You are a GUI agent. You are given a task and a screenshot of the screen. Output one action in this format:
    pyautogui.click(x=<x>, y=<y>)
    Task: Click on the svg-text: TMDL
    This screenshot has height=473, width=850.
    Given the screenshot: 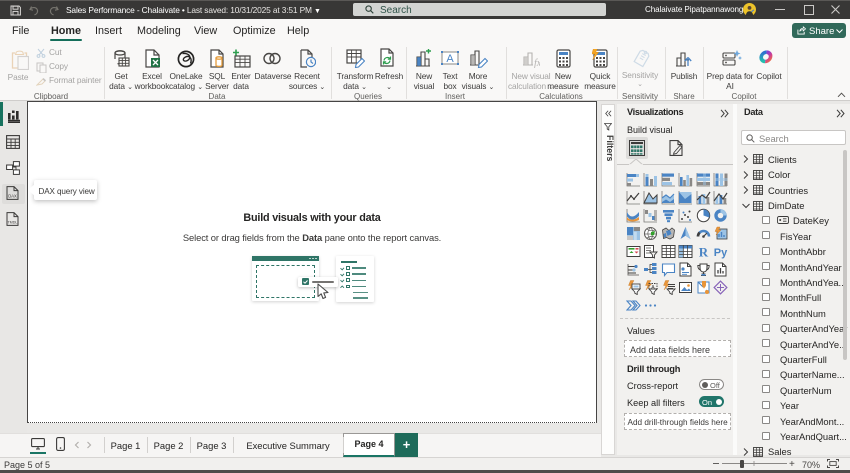 What is the action you would take?
    pyautogui.click(x=13, y=223)
    